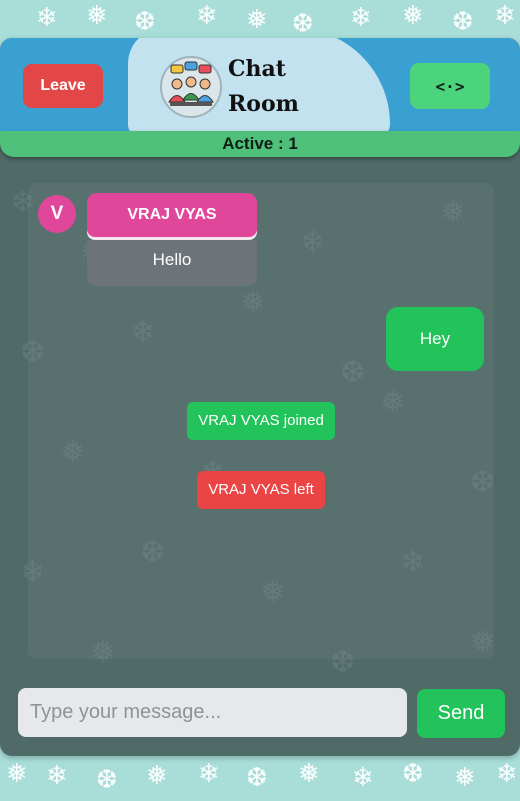 Image resolution: width=520 pixels, height=801 pixels. I want to click on sender-avatar: V, so click(57, 214).